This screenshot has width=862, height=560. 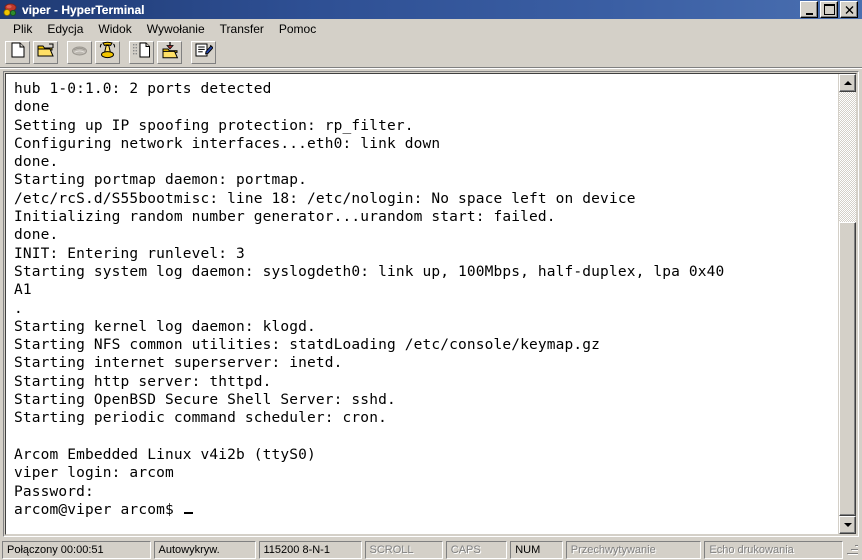 What do you see at coordinates (165, 454) in the screenshot?
I see `terminal-line: Arcom Embedded Linux v4i2b (ttyS0)` at bounding box center [165, 454].